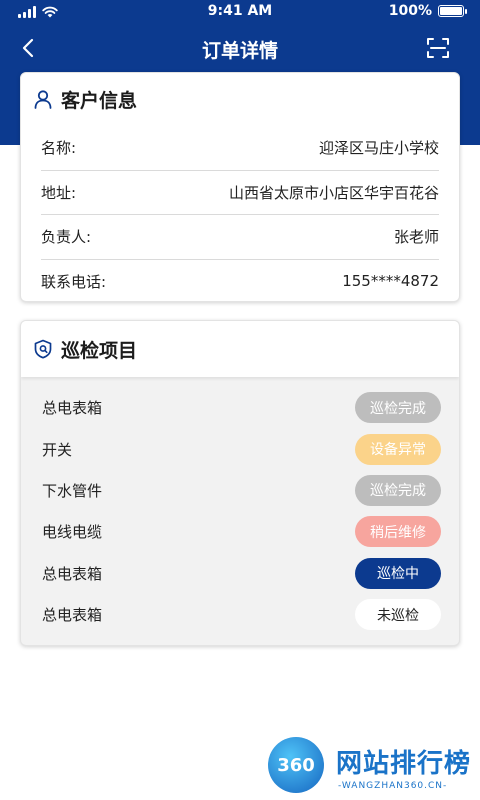 The width and height of the screenshot is (480, 800). I want to click on status-badge: 稍后维修, so click(398, 532).